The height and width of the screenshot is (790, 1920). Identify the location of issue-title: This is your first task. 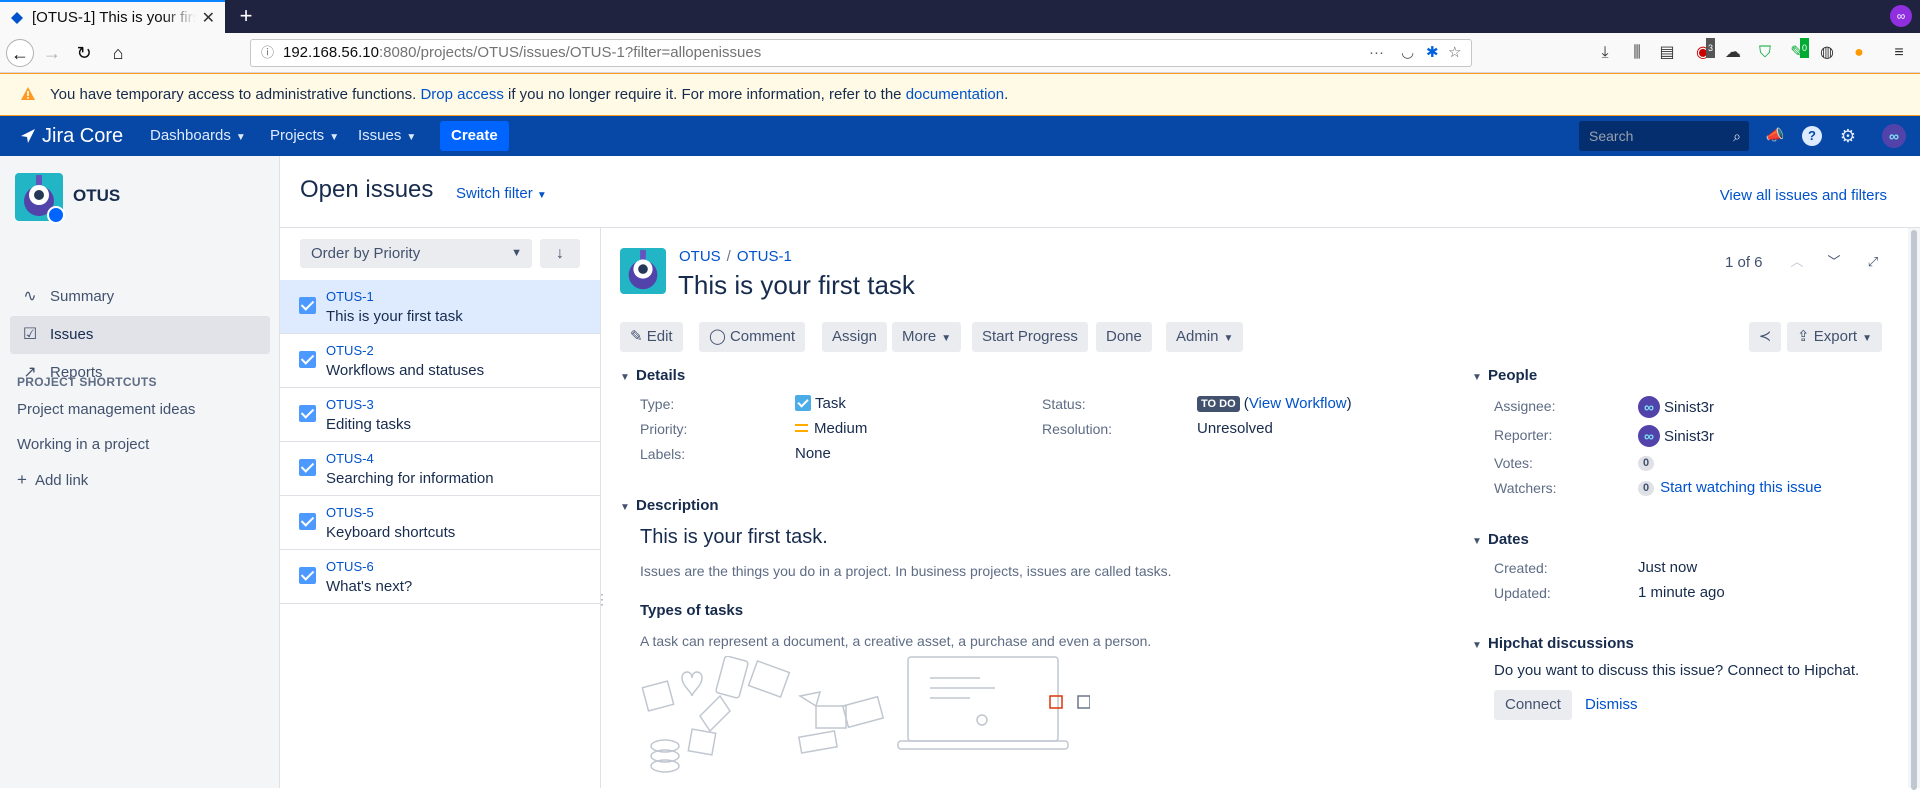
(796, 285).